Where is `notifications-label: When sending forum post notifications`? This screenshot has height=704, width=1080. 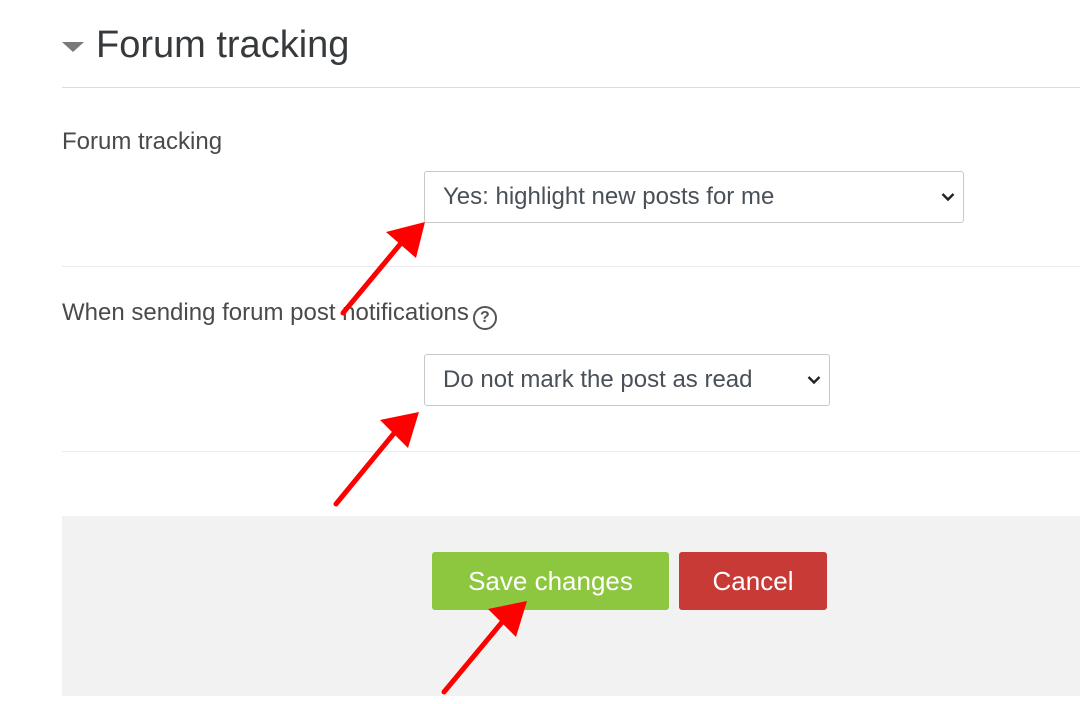 notifications-label: When sending forum post notifications is located at coordinates (265, 312).